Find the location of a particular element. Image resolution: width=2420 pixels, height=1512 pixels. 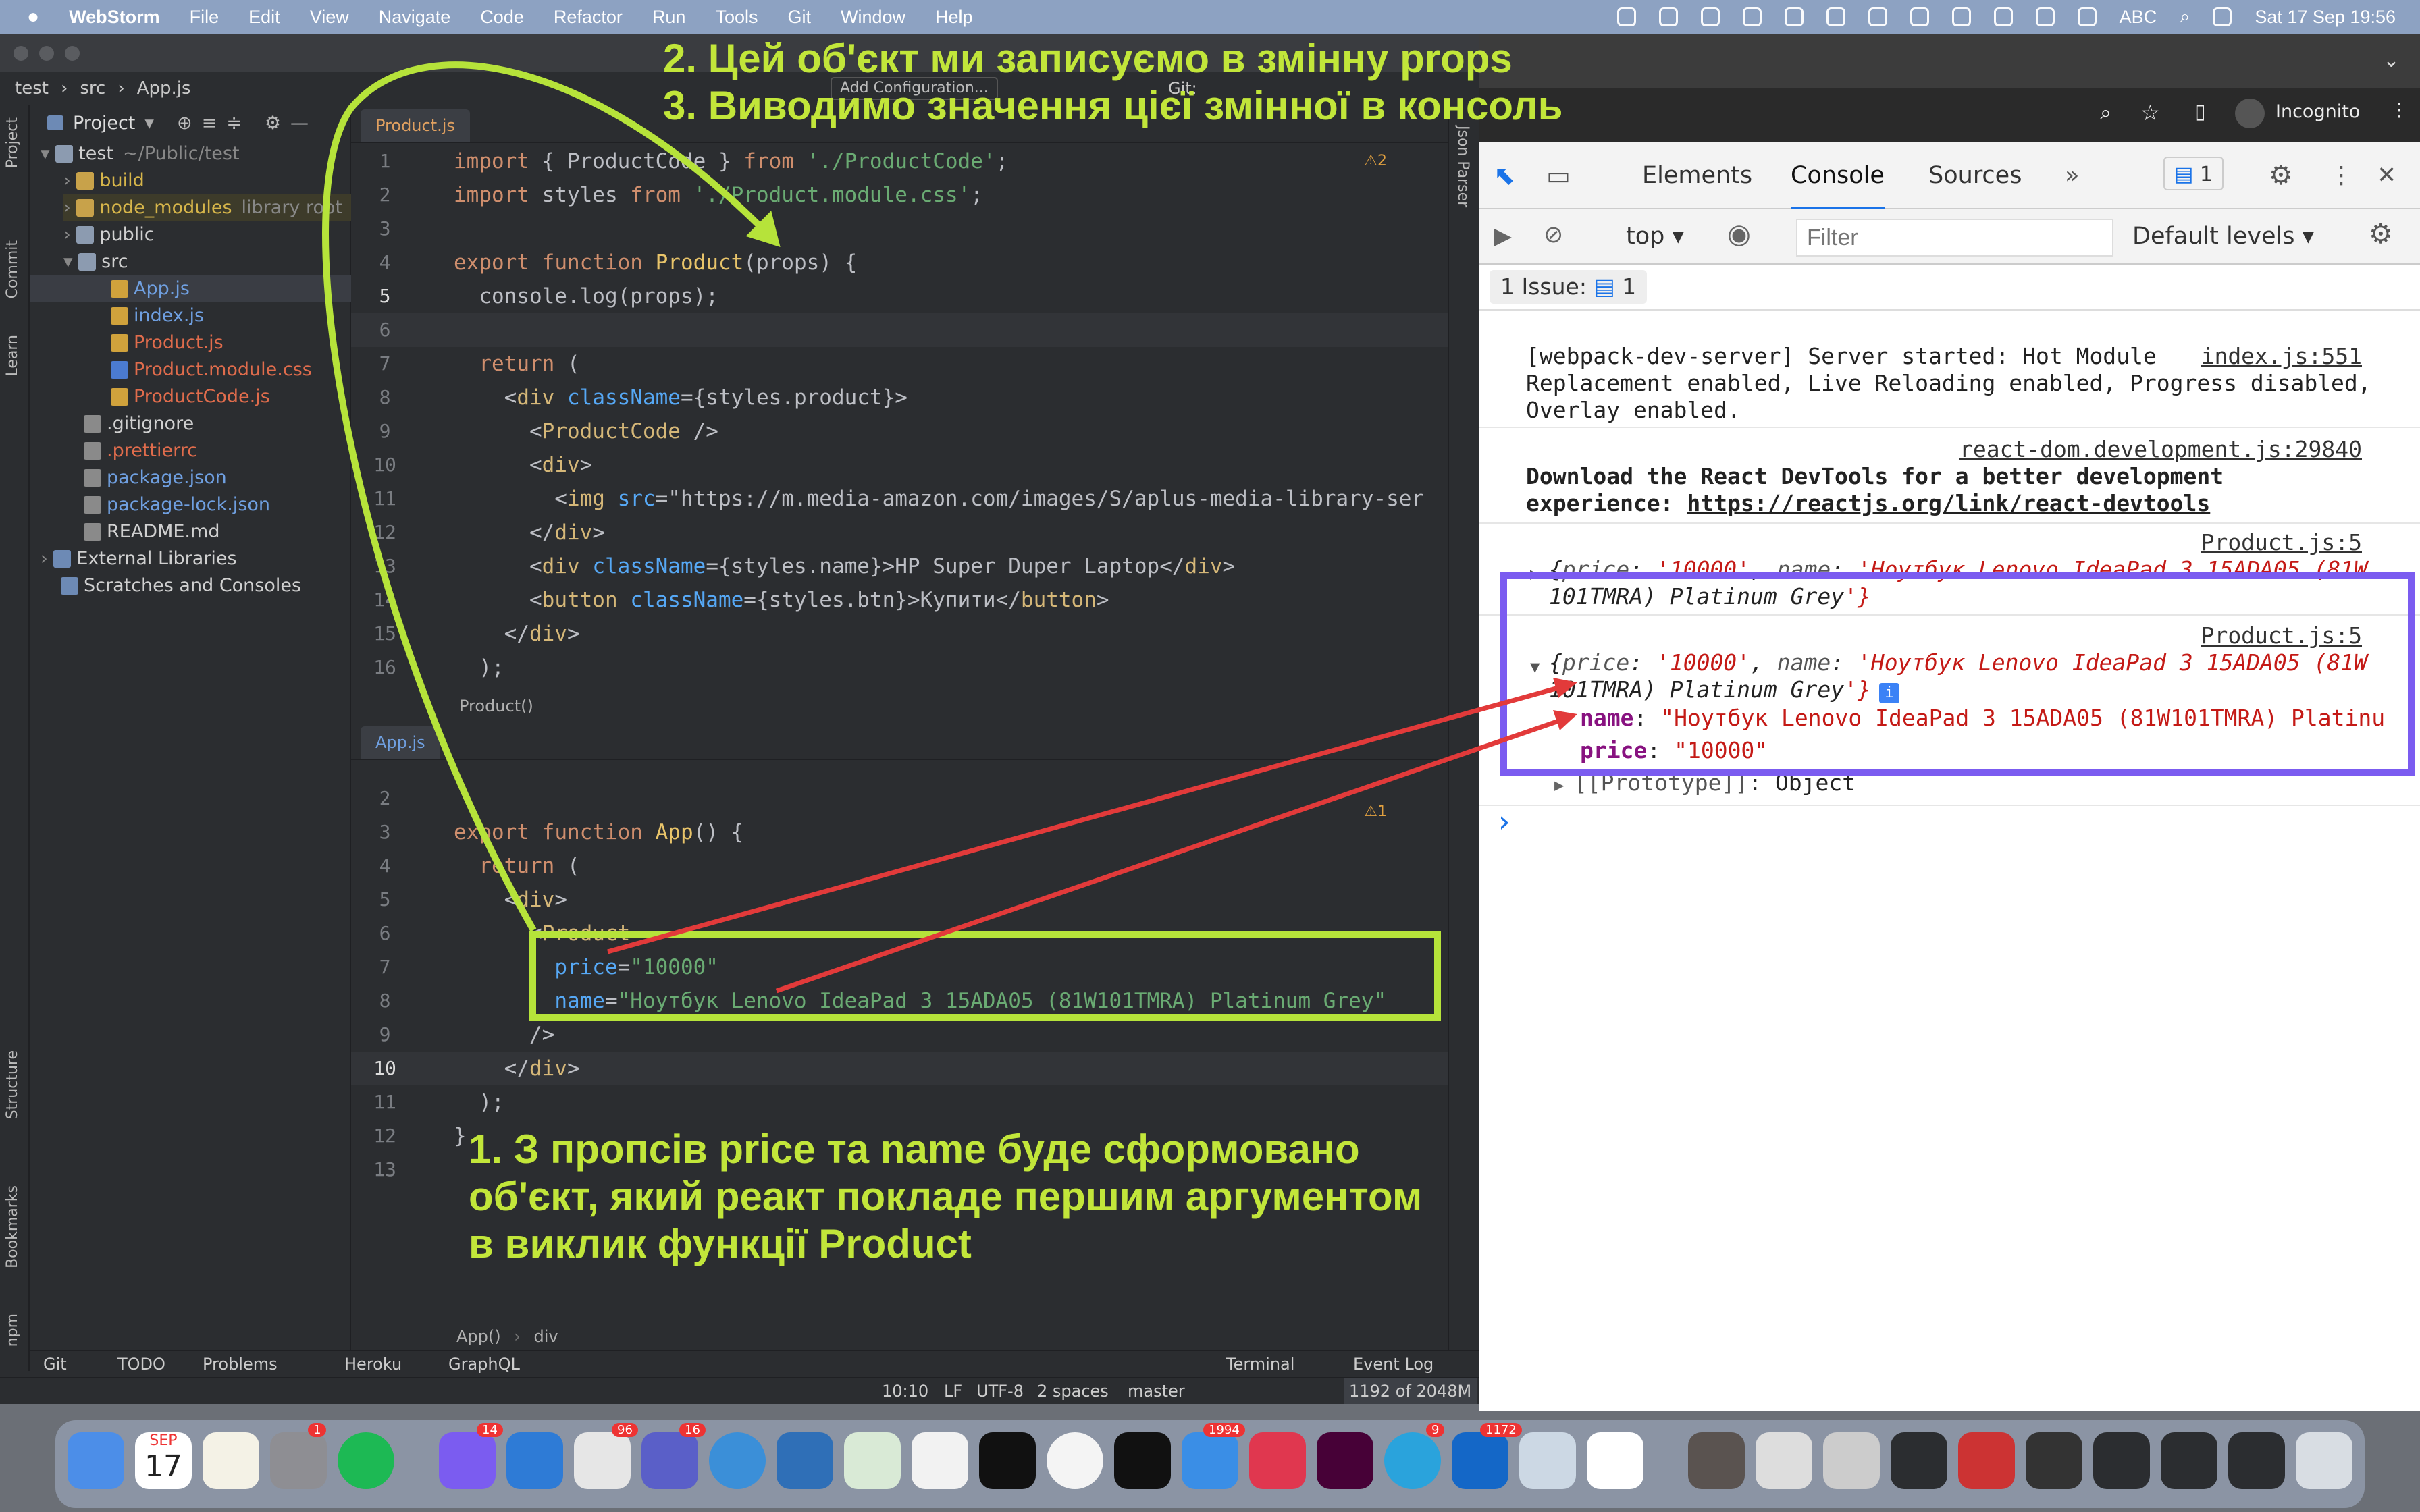

red-arrow-name-head is located at coordinates (1565, 688).